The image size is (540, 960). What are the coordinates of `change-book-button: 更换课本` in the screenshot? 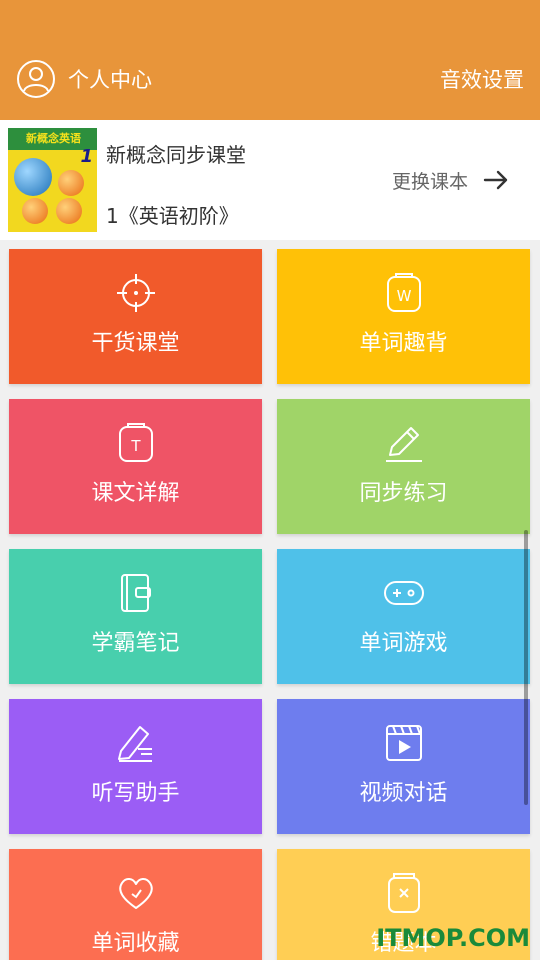 It's located at (451, 180).